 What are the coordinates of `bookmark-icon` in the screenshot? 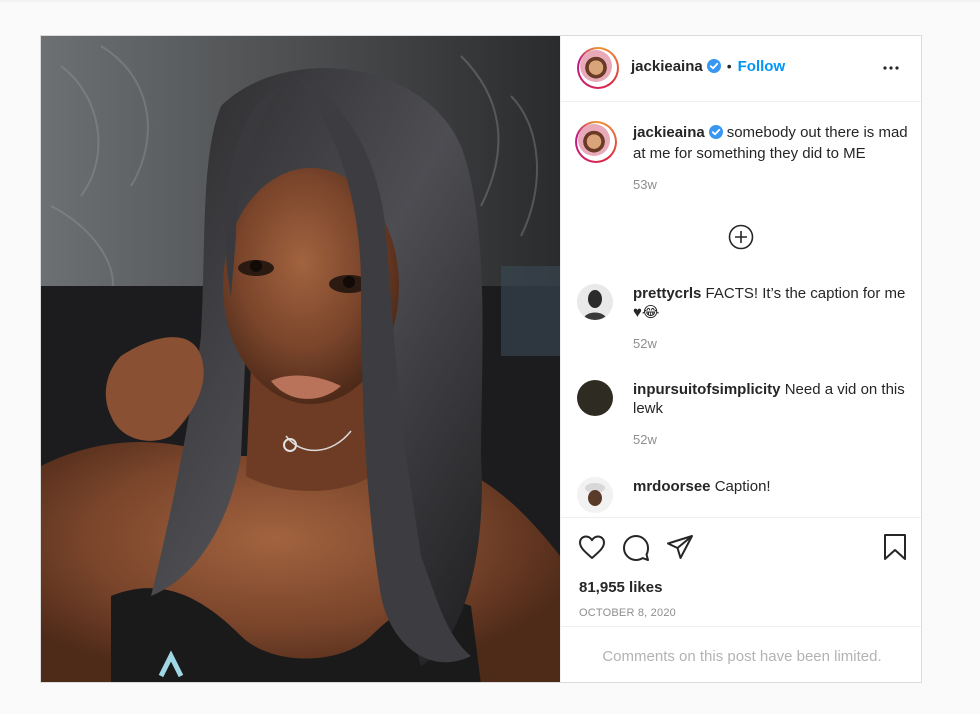 It's located at (895, 549).